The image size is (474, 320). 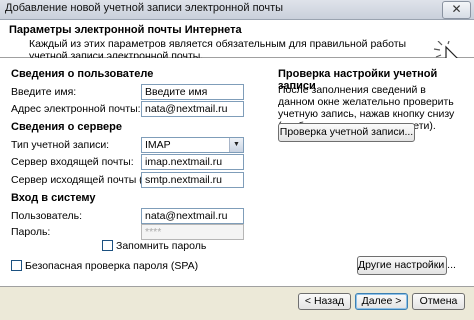 I want to click on email-label: Адрес электронной почты:, so click(x=76, y=109).